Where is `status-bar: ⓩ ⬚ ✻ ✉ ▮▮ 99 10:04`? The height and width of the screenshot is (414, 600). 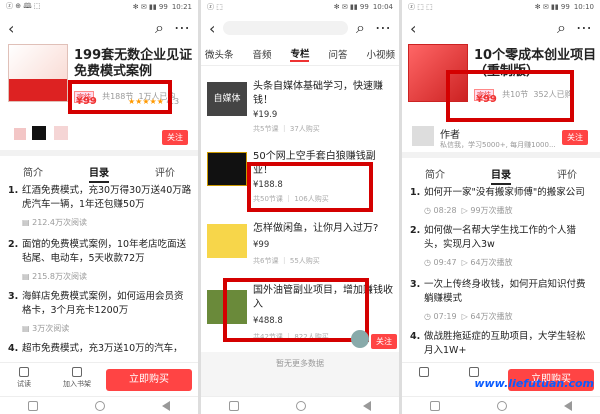
status-bar: ⓩ ⬚ ✻ ✉ ▮▮ 99 10:04 is located at coordinates (300, 7).